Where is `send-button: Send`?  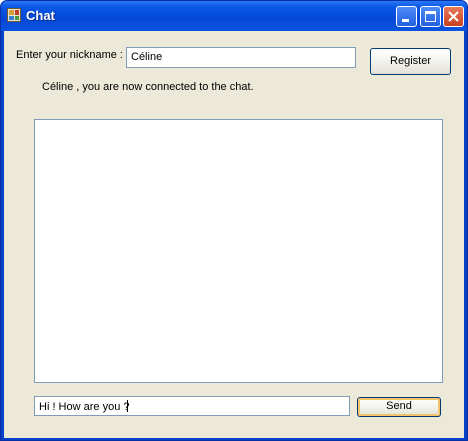 send-button: Send is located at coordinates (399, 407).